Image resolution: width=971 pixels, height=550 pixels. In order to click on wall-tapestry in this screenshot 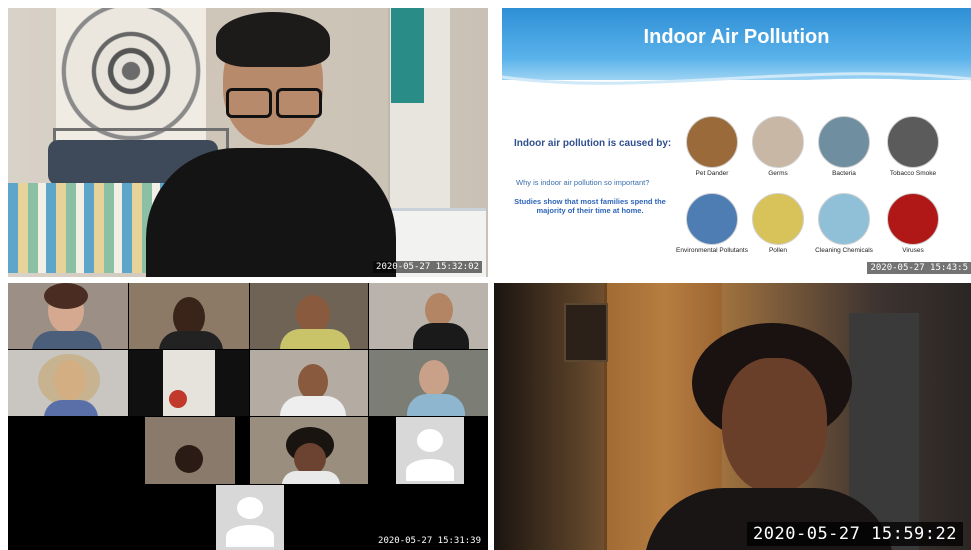, I will do `click(131, 78)`.